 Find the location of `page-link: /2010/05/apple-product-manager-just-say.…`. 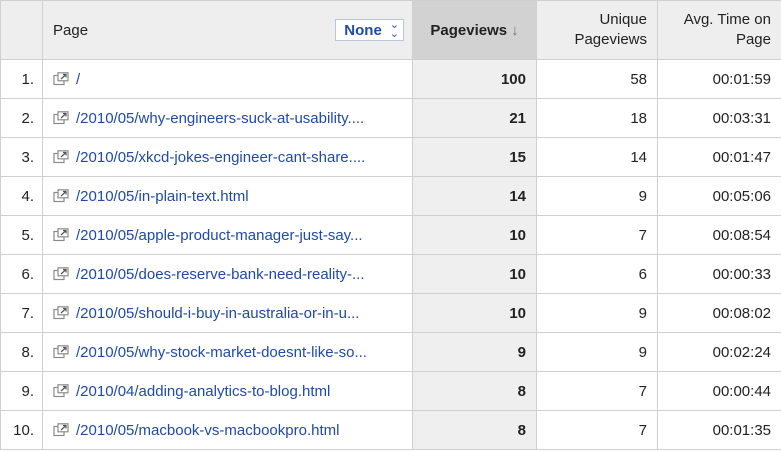

page-link: /2010/05/apple-product-manager-just-say.… is located at coordinates (219, 235).